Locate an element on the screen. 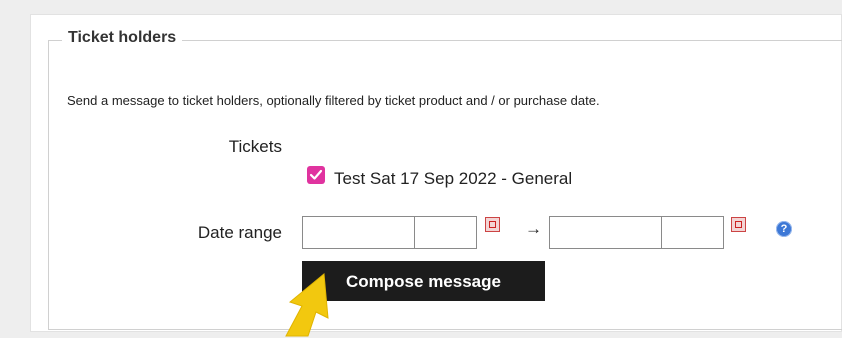 Image resolution: width=842 pixels, height=338 pixels. check-icon is located at coordinates (316, 174).